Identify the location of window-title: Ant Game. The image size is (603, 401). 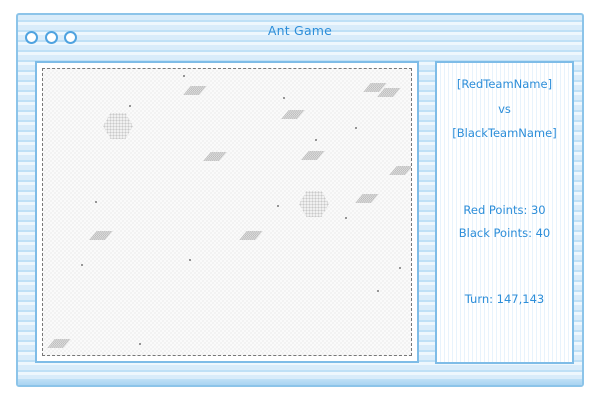
(300, 30).